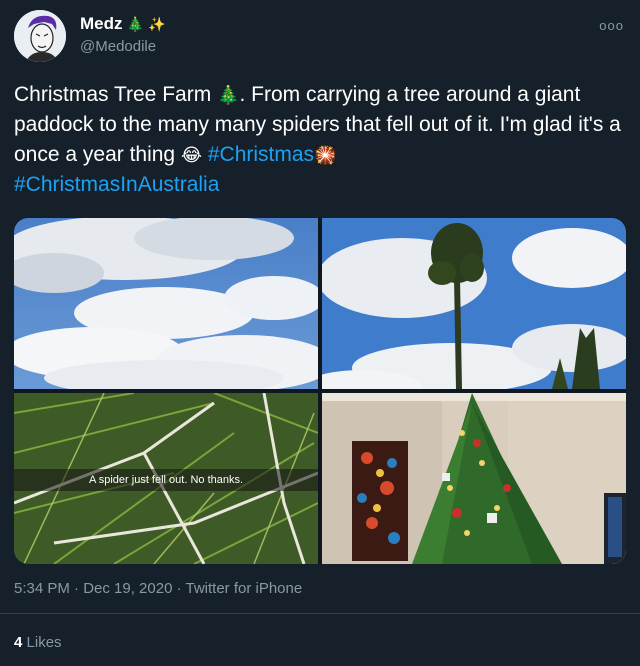 The image size is (640, 666). What do you see at coordinates (320, 613) in the screenshot?
I see `divider` at bounding box center [320, 613].